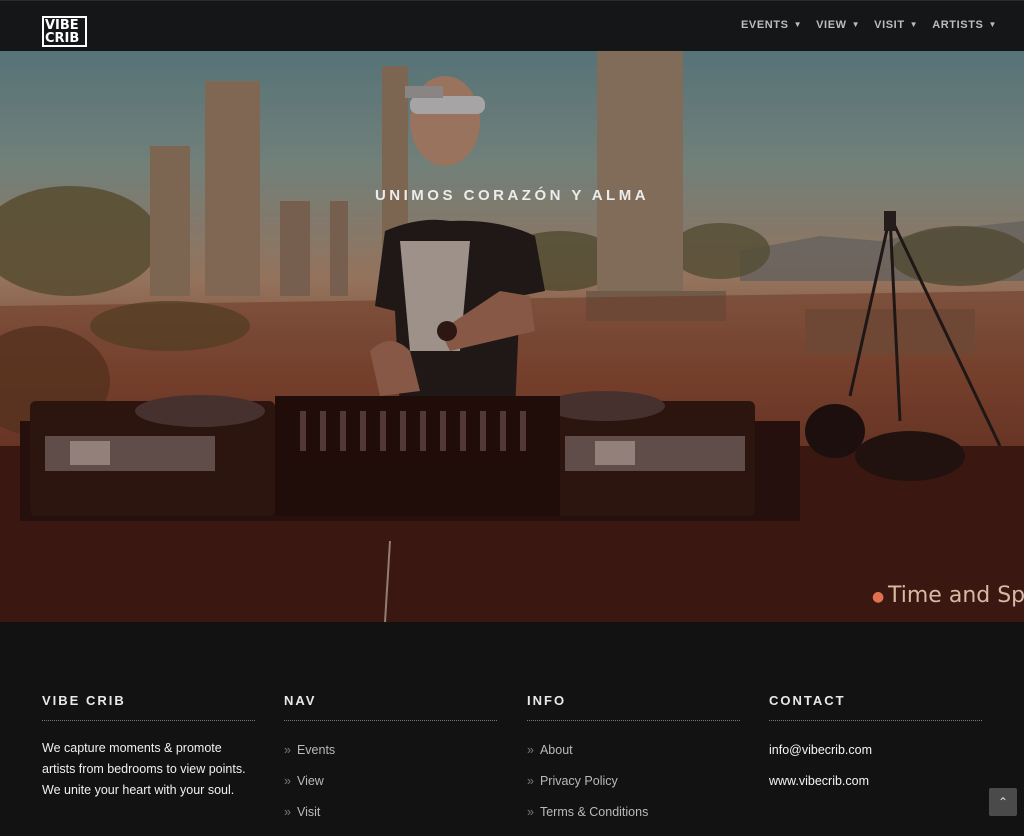 This screenshot has height=836, width=1024. I want to click on about-line: We capture moments & promote, so click(132, 748).